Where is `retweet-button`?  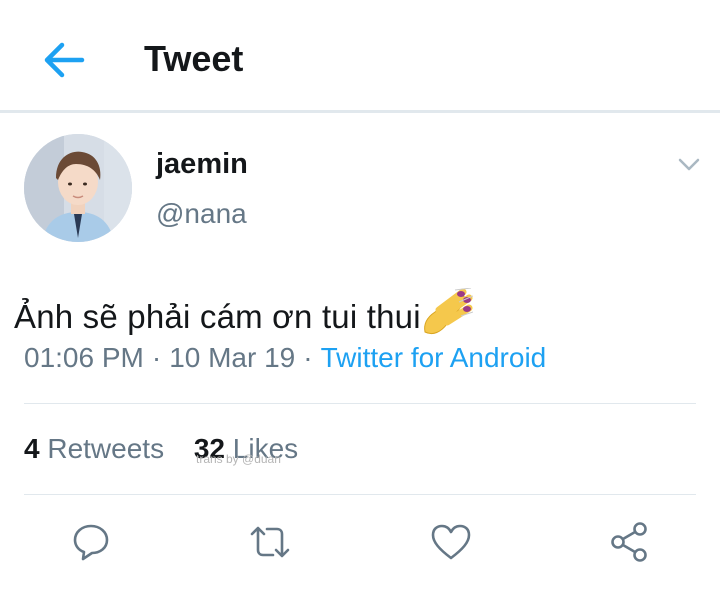 retweet-button is located at coordinates (270, 542).